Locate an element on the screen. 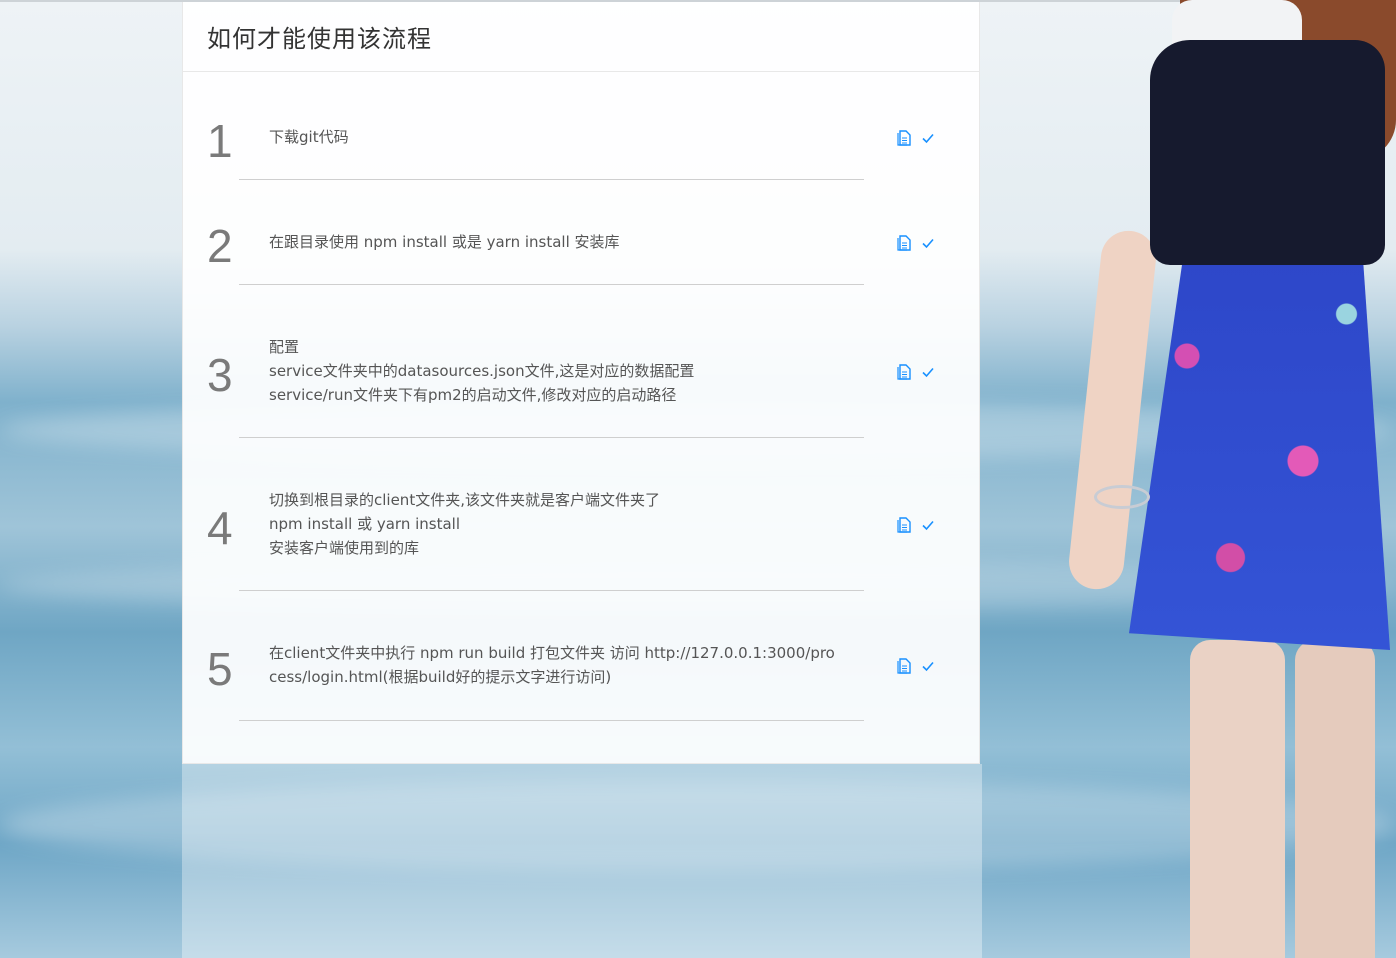 This screenshot has width=1396, height=958. step-text-line: npm install 或 yarn install is located at coordinates (364, 524).